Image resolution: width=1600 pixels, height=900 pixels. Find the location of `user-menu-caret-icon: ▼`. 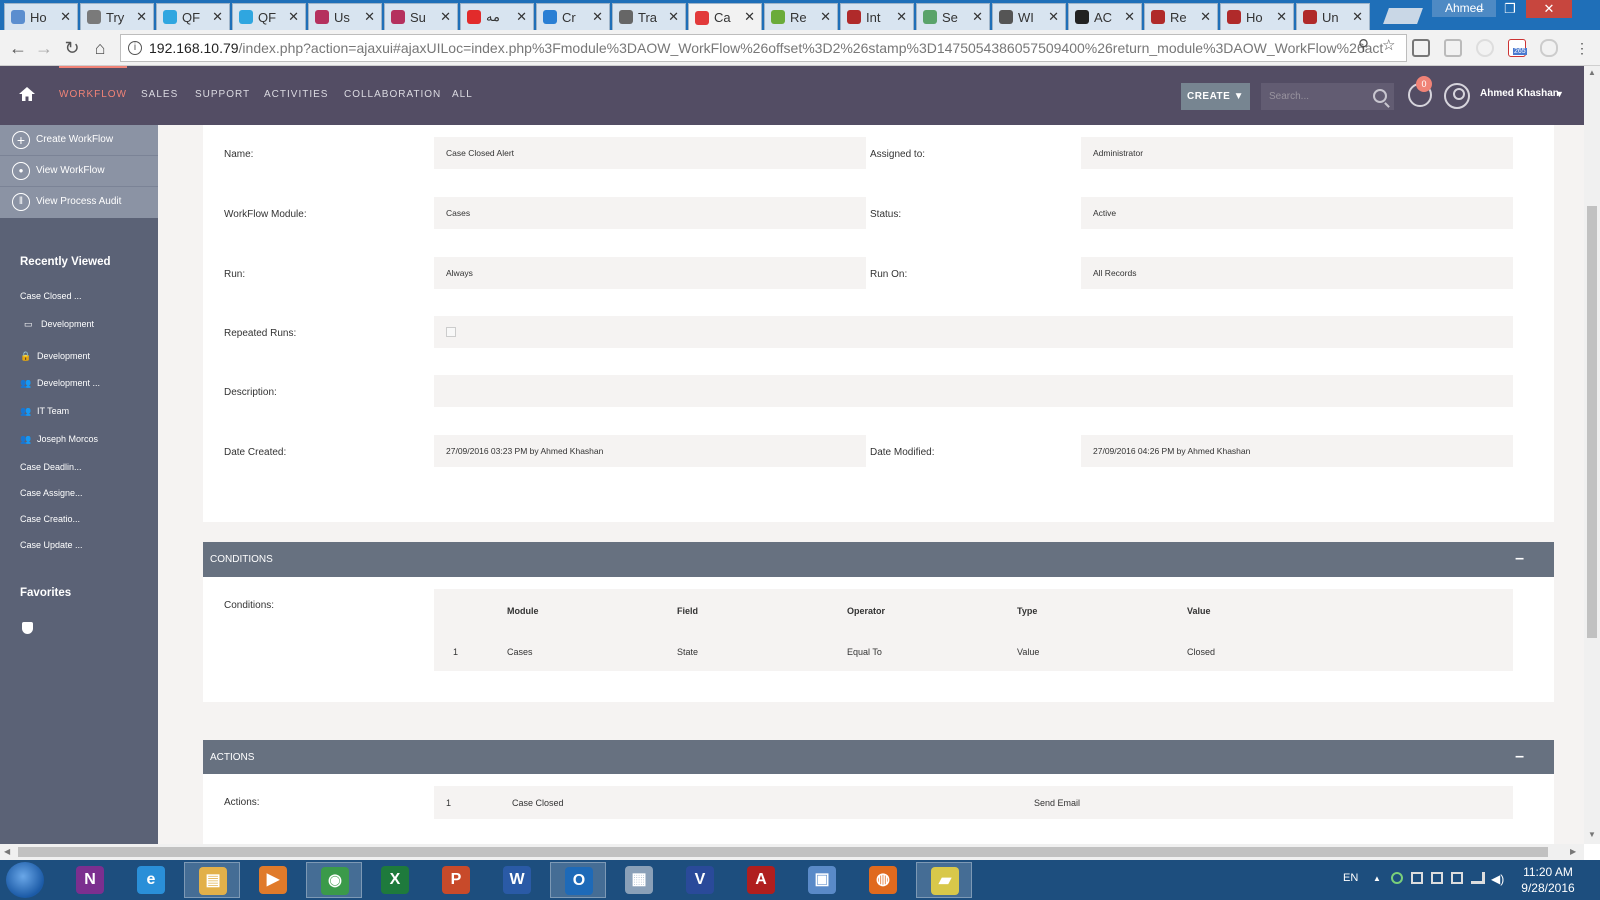

user-menu-caret-icon: ▼ is located at coordinates (1559, 94).